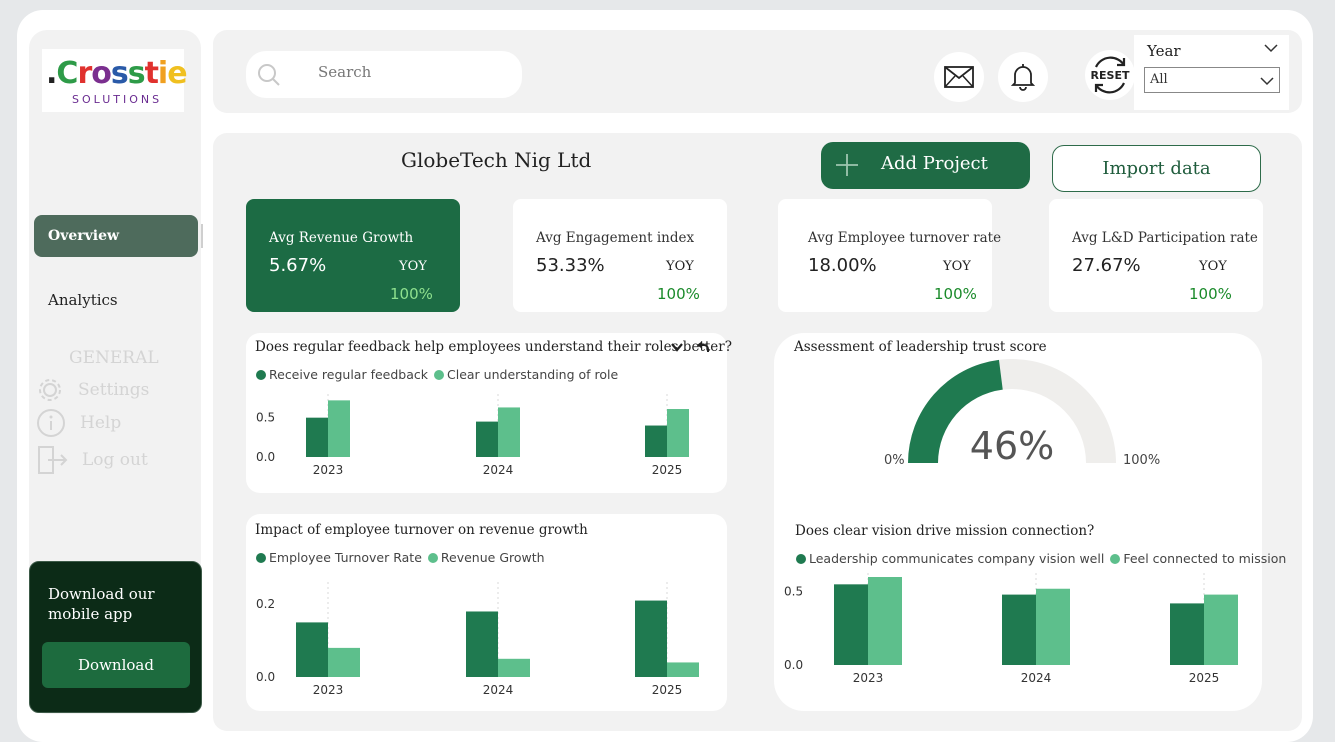  I want to click on logo-brand: .Crosstie, so click(117, 73).